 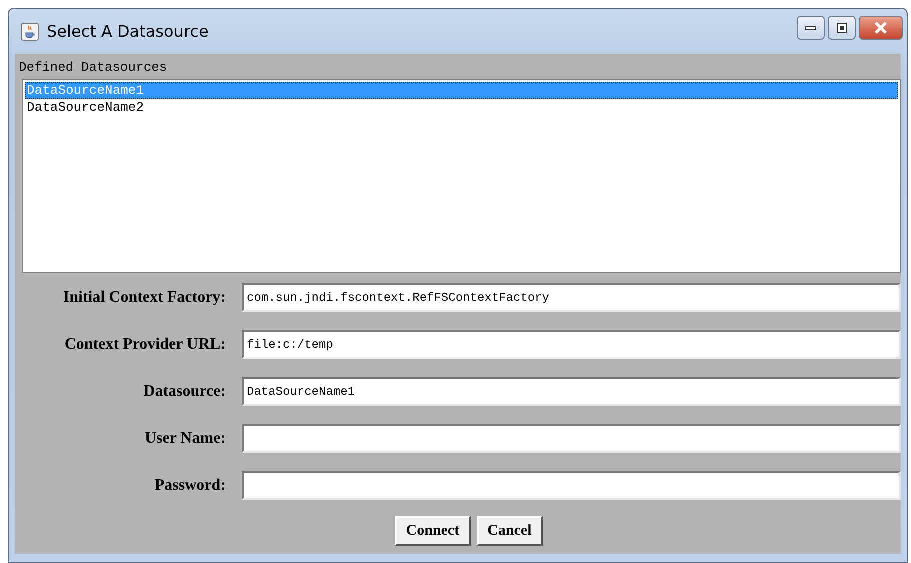 I want to click on list-item: DataSourceName2, so click(x=461, y=107).